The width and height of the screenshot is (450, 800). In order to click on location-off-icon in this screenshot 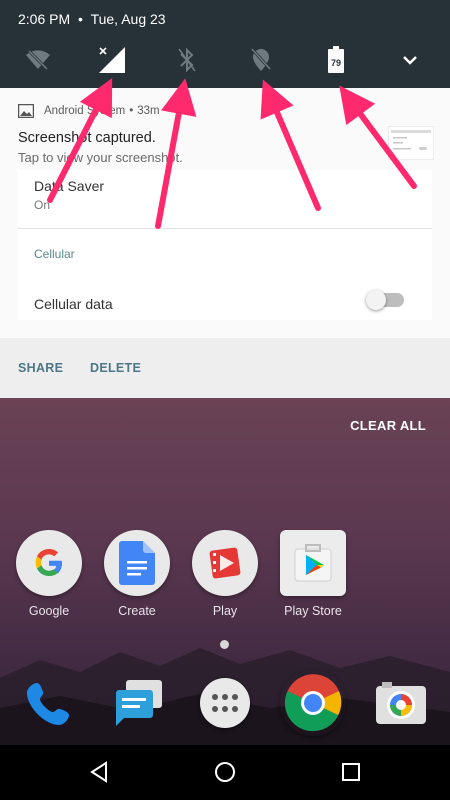, I will do `click(261, 59)`.